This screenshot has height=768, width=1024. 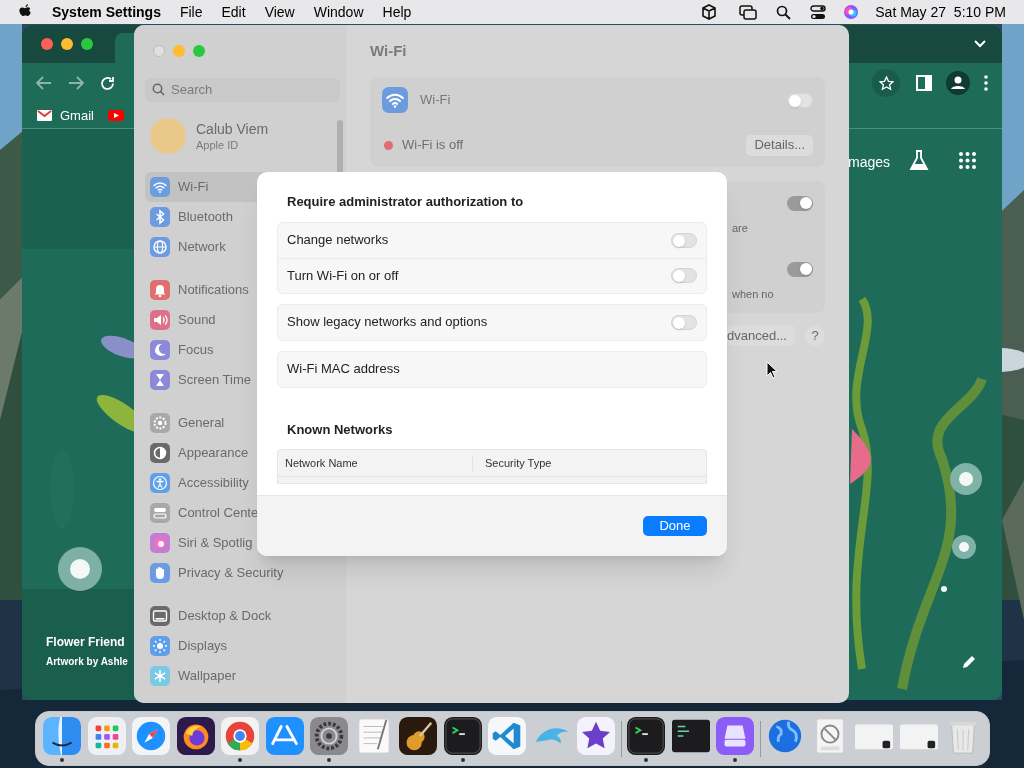 I want to click on column-header: Network Name, so click(x=375, y=463).